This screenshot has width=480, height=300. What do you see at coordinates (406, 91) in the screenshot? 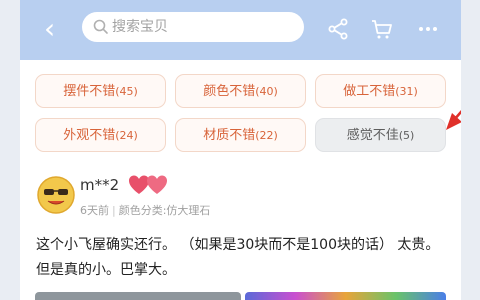
I see `tag-count: (31)` at bounding box center [406, 91].